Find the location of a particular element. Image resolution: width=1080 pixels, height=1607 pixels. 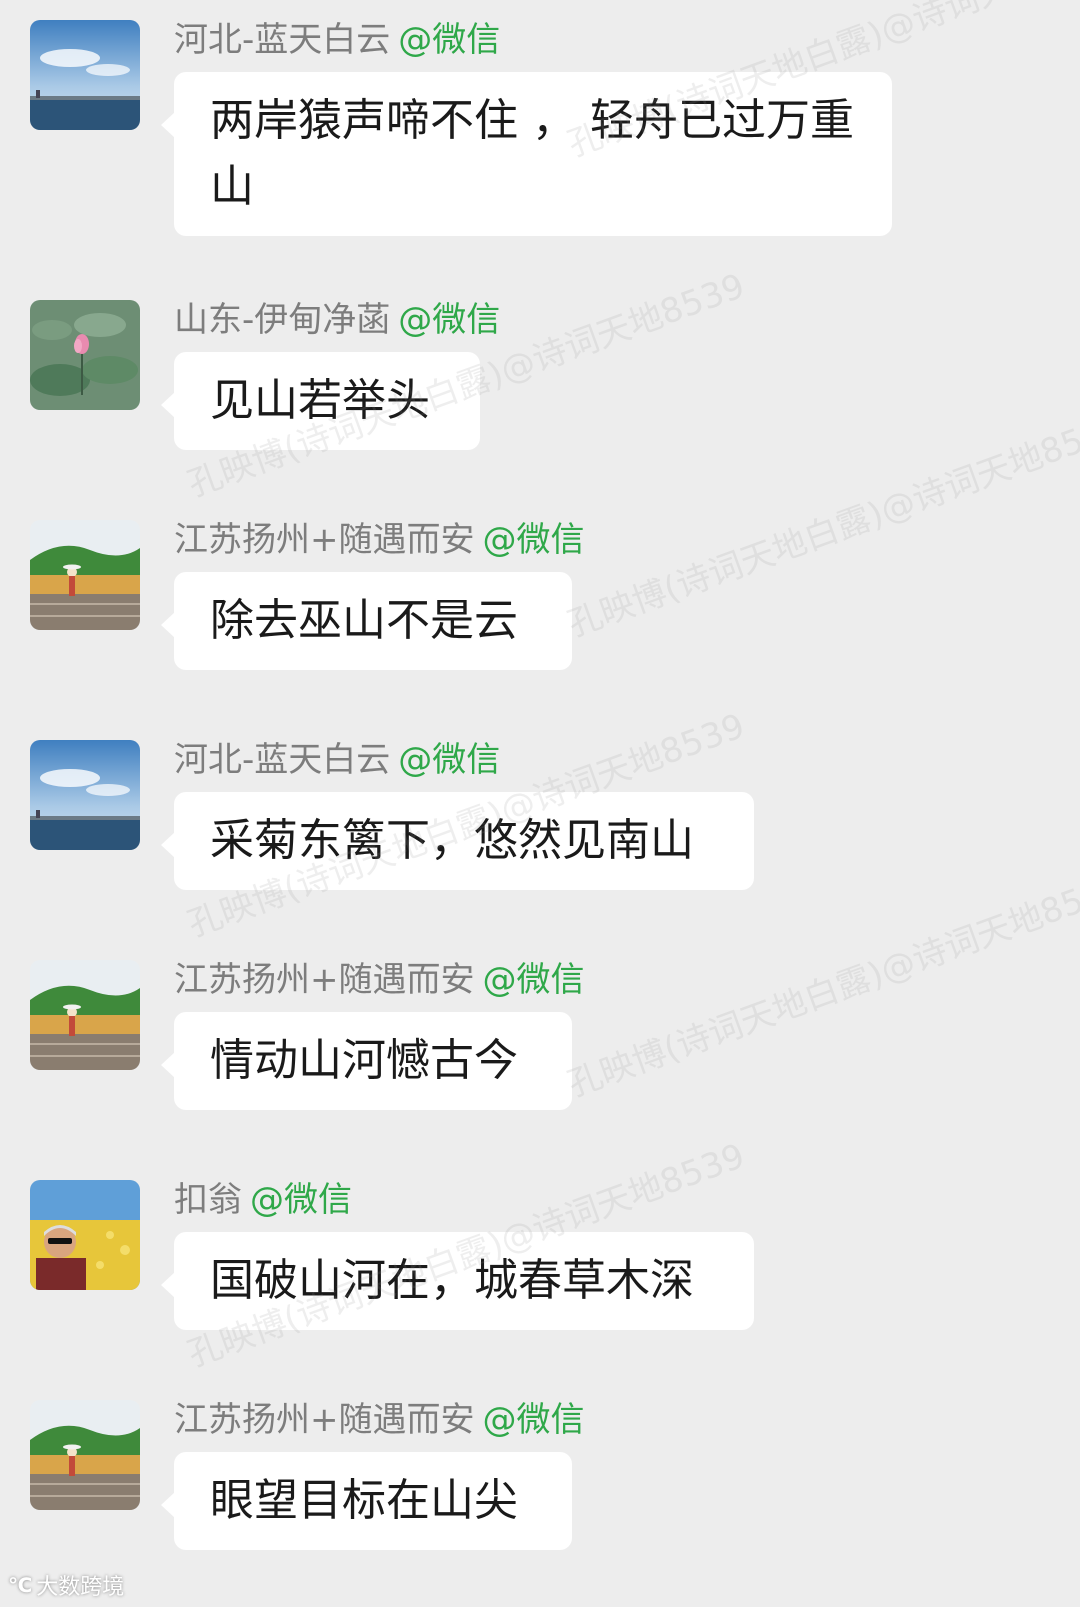

message-item: 江苏扬州+随遇而安 @微信 除去巫山不是云 is located at coordinates (540, 600).